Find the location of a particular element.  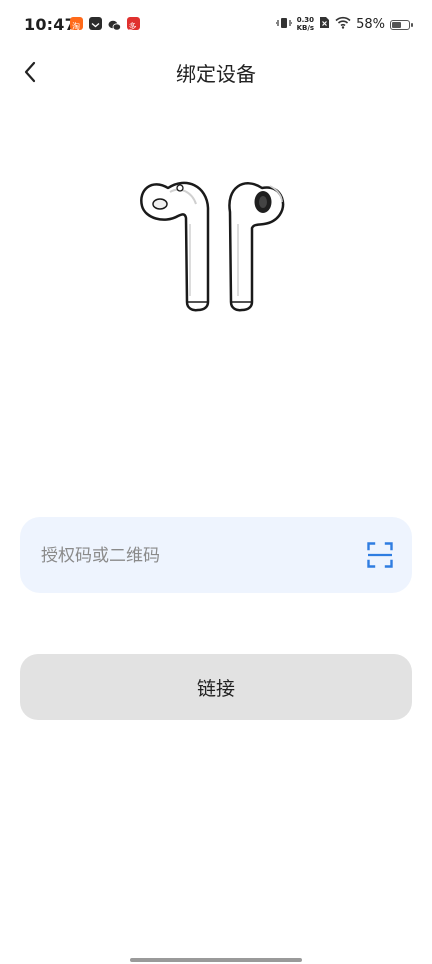

status-indicators: 0.30 KB/s 58% is located at coordinates (344, 24).